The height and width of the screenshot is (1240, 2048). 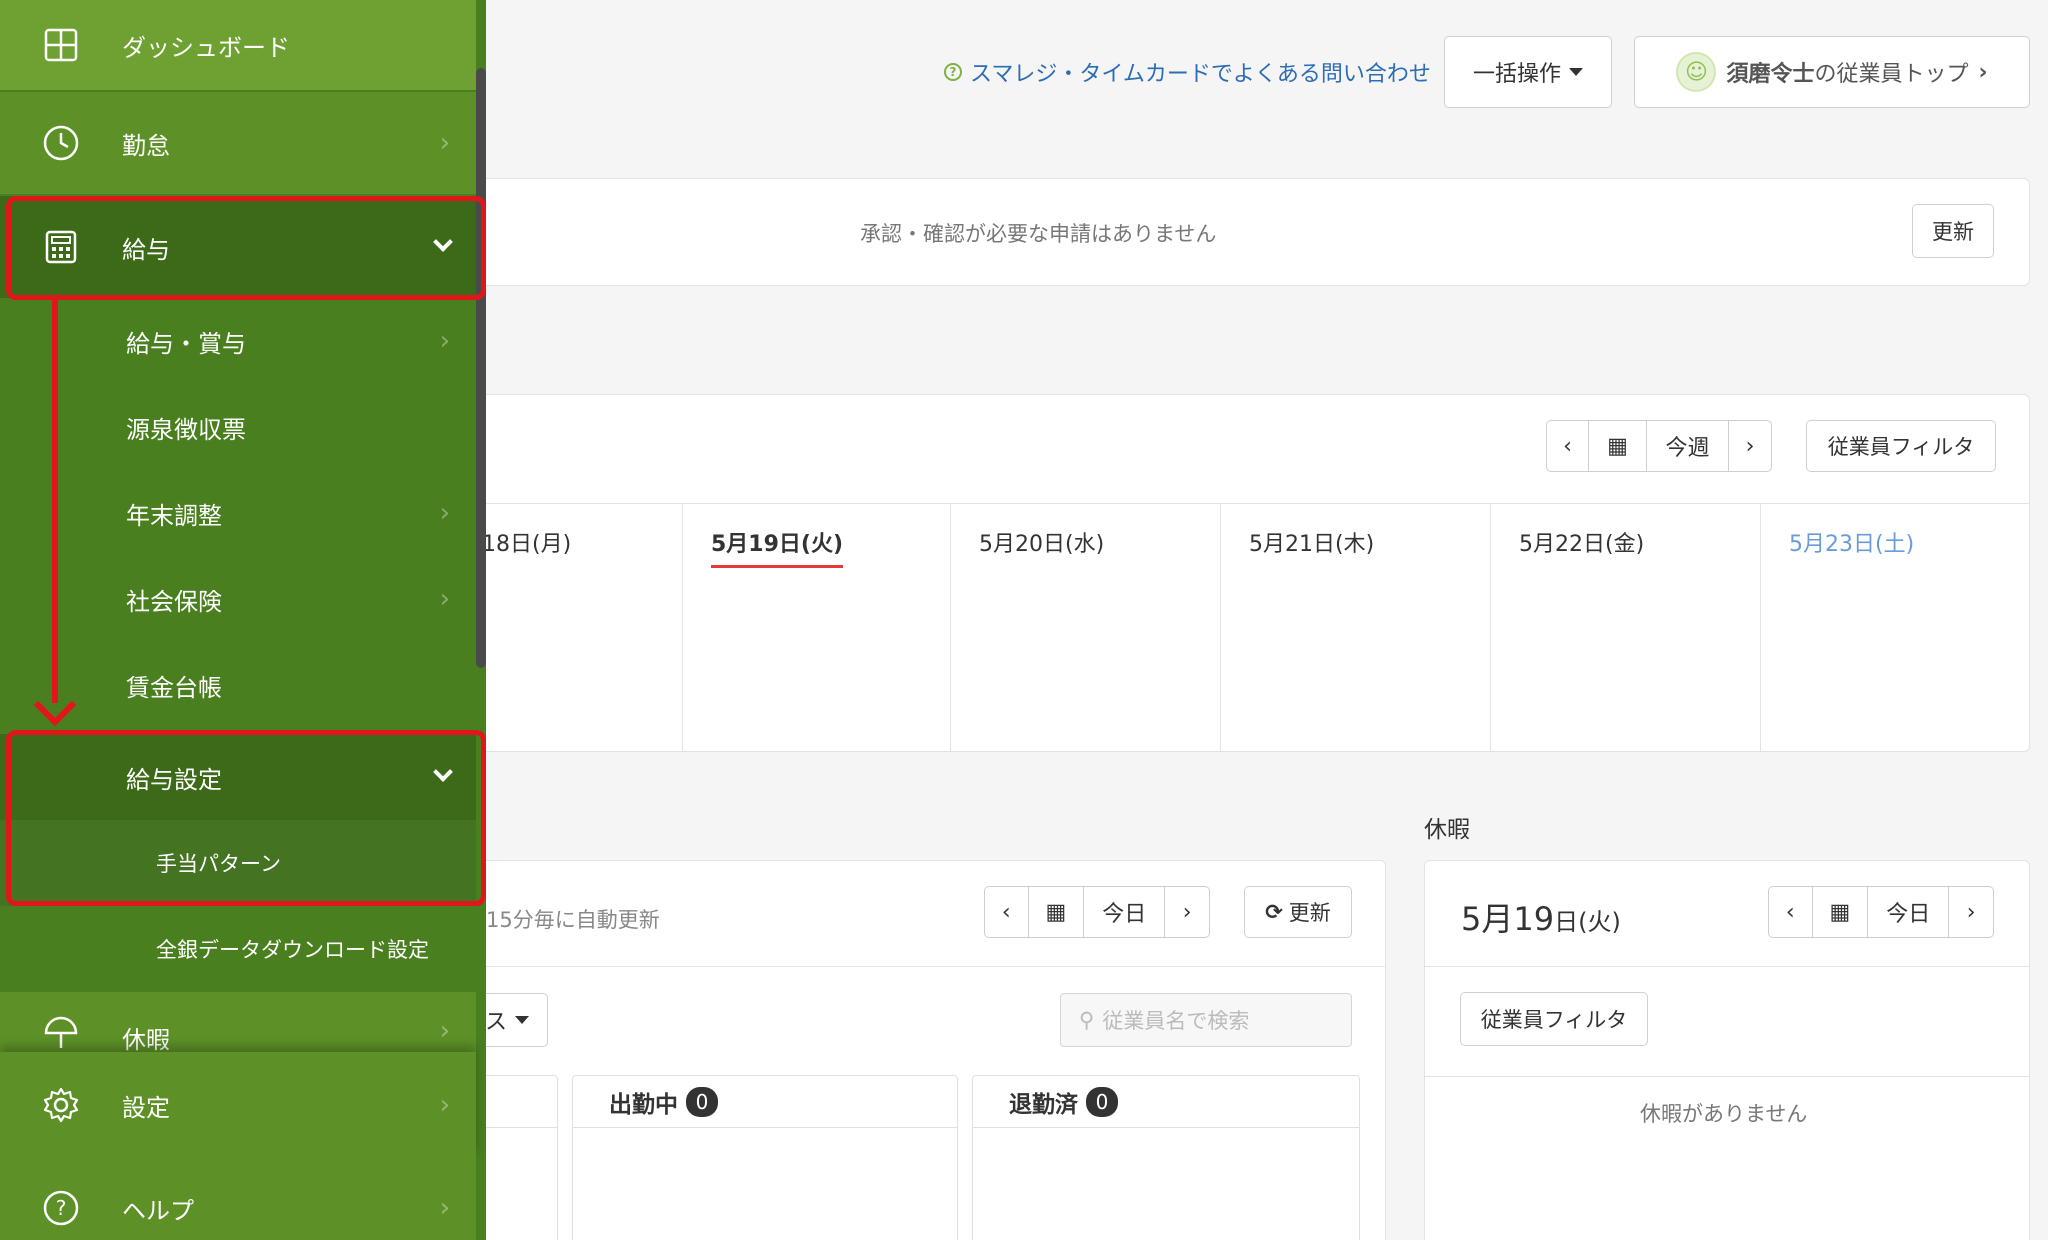 What do you see at coordinates (1554, 1019) in the screenshot?
I see `vacation-employee-filter-button: 従業員フィルタ` at bounding box center [1554, 1019].